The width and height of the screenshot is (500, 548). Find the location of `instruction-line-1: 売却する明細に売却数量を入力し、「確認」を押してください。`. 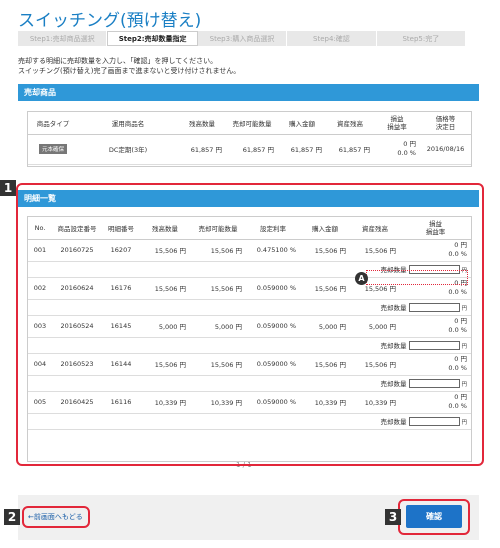

instruction-line-1: 売却する明細に売却数量を入力し、「確認」を押してください。 is located at coordinates (118, 61).